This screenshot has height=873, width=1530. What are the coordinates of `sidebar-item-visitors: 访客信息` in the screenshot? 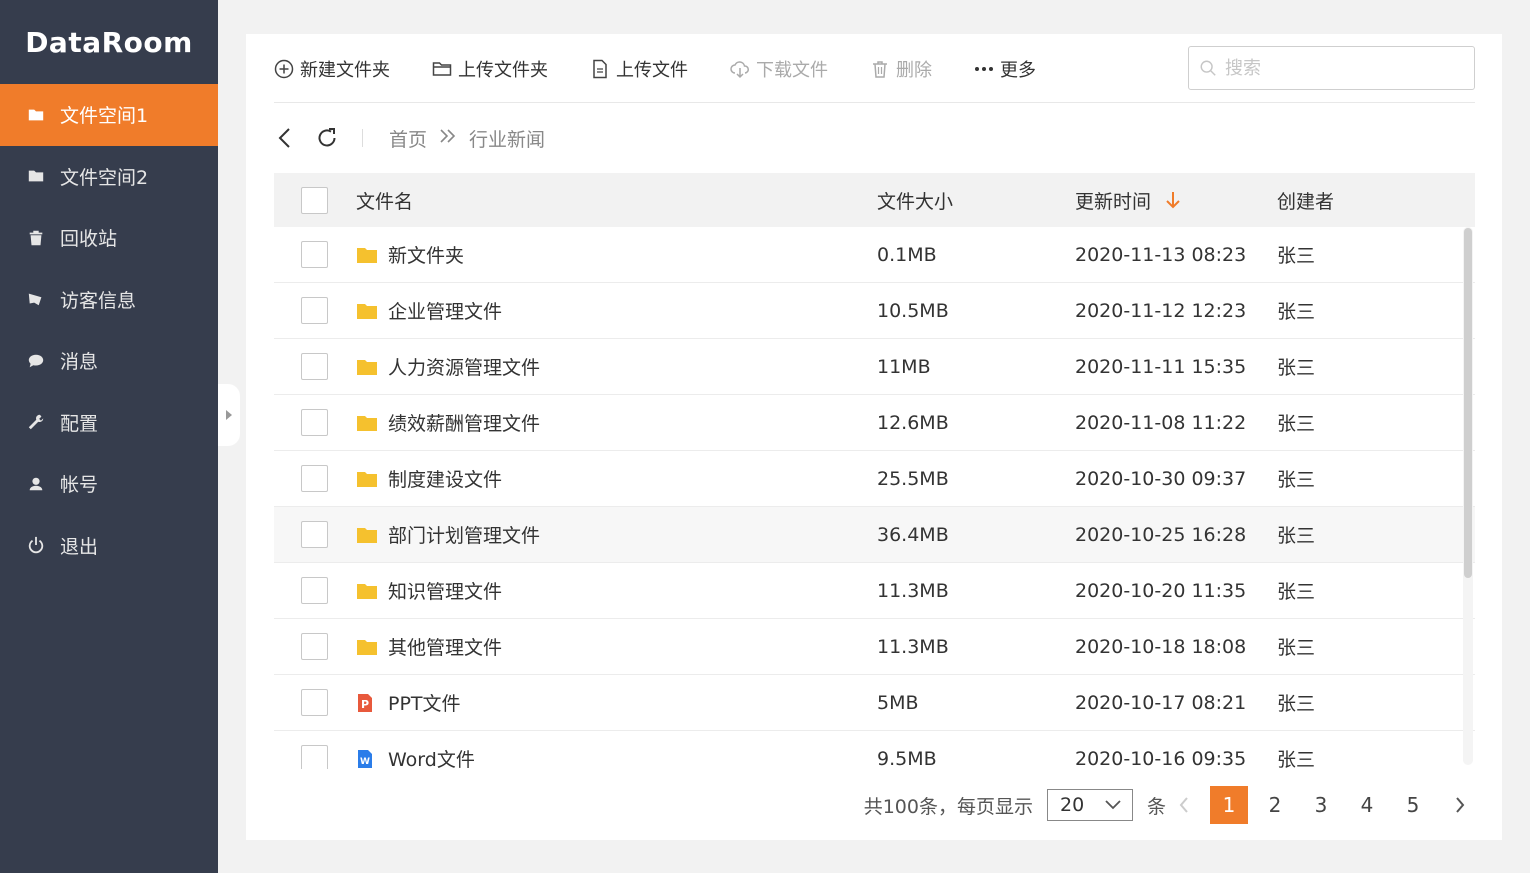 It's located at (109, 300).